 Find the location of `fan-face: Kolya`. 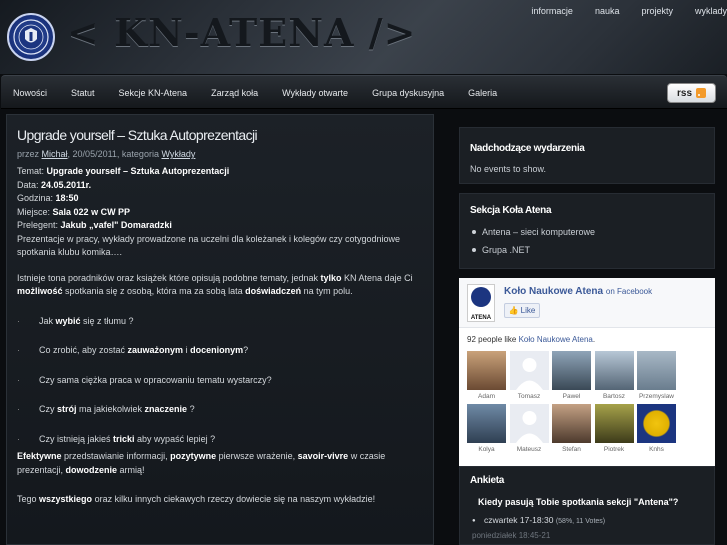

fan-face: Kolya is located at coordinates (486, 428).